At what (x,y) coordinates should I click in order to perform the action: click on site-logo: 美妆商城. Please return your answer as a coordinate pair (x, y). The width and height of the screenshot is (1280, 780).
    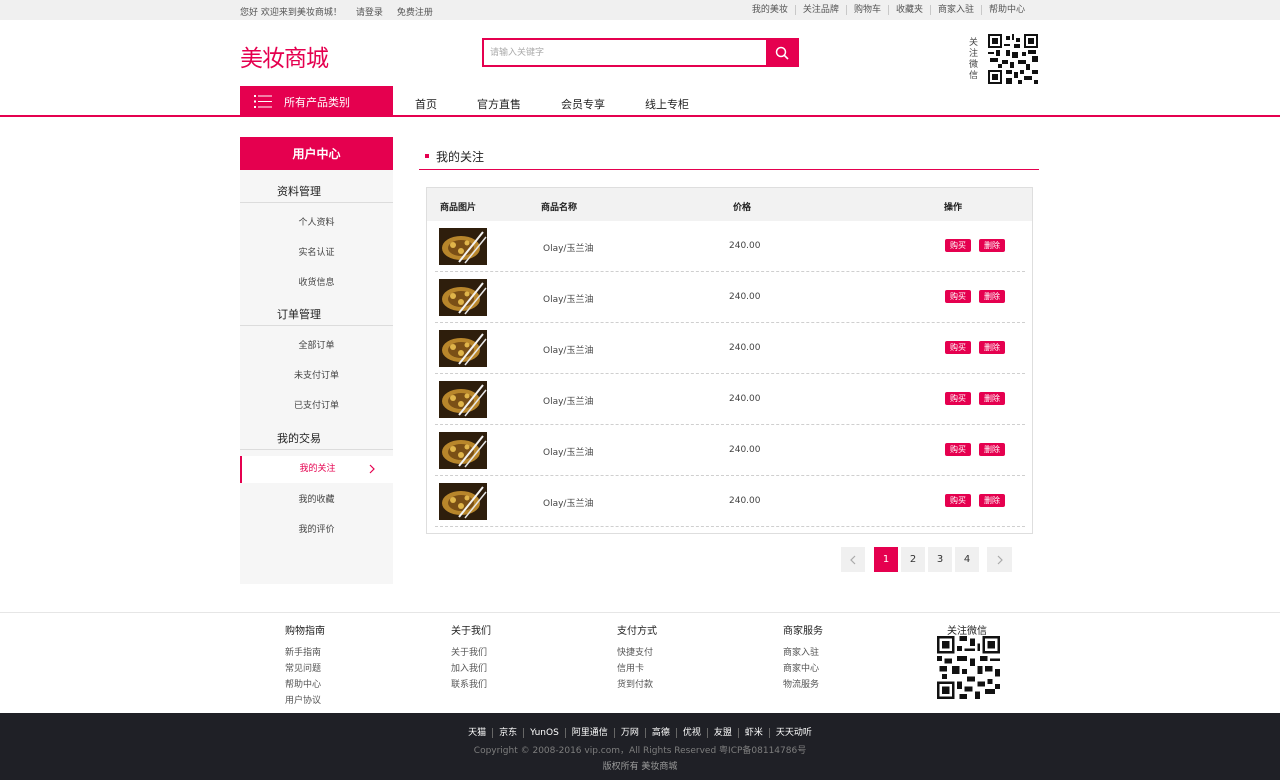
    Looking at the image, I should click on (284, 56).